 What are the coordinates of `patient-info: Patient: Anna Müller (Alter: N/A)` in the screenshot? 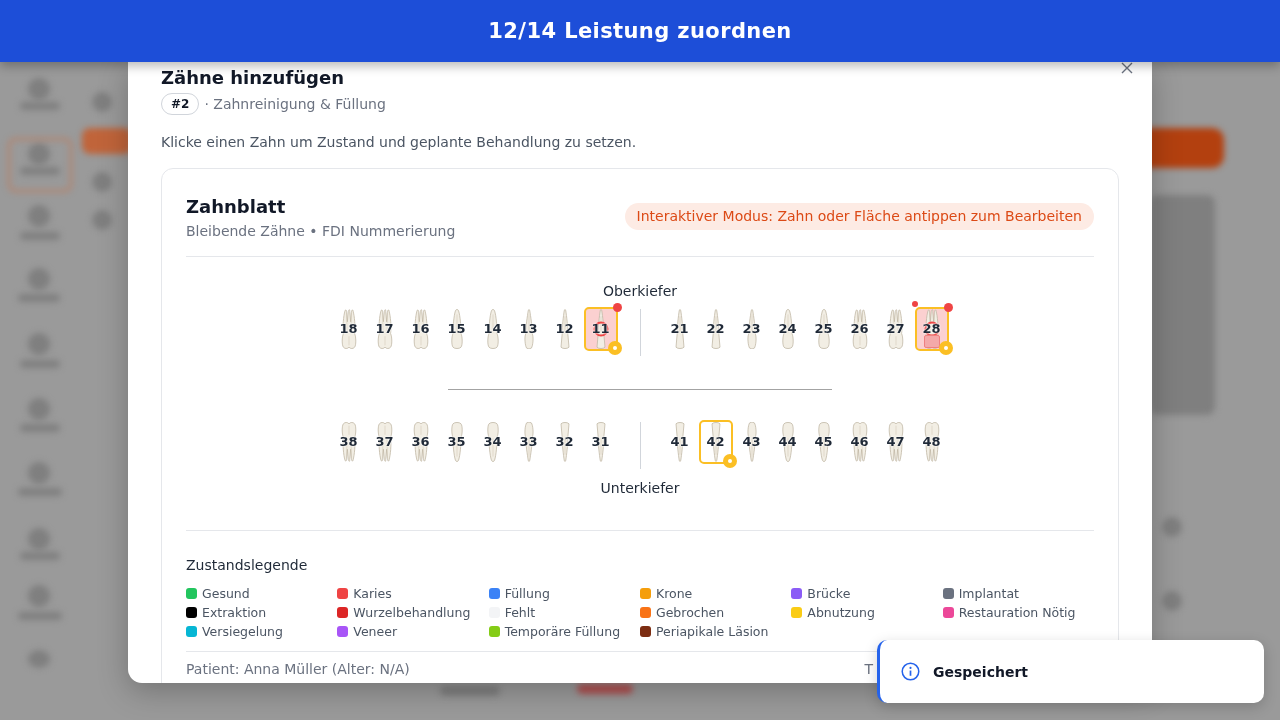 It's located at (298, 669).